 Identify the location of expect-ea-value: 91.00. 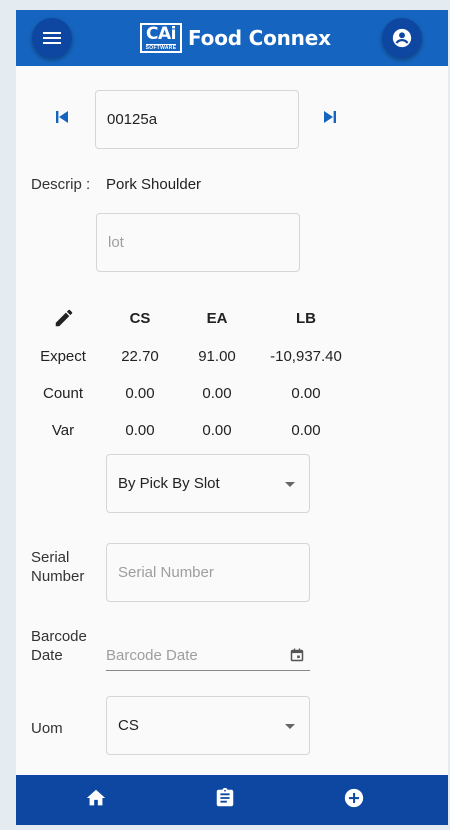
(217, 356).